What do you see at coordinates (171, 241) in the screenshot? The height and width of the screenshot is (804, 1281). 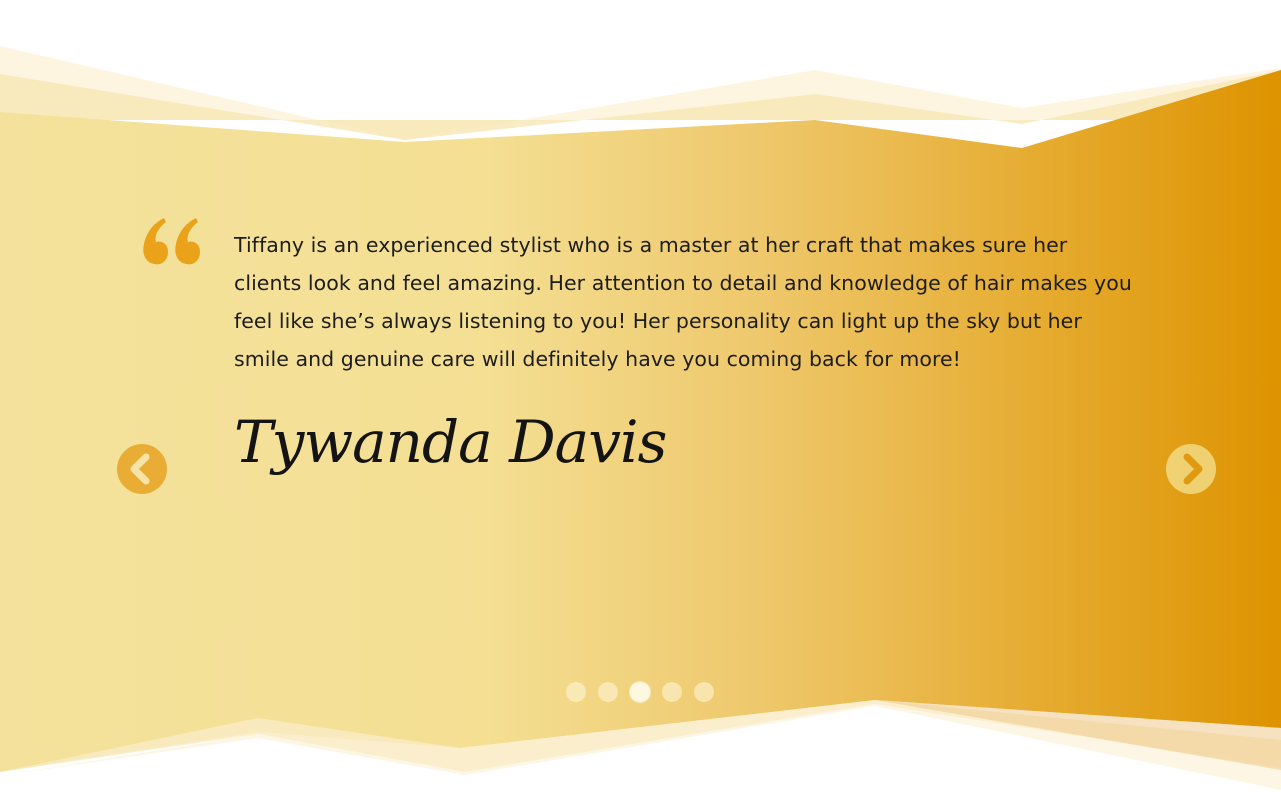 I see `quote-open-icon` at bounding box center [171, 241].